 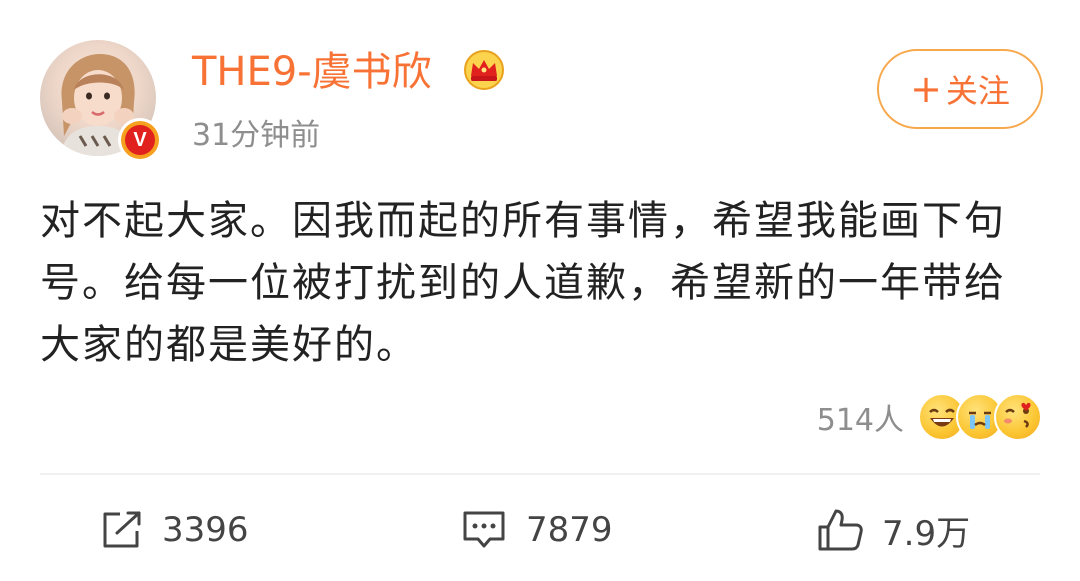 I want to click on verified-badge-icon: V, so click(x=140, y=140).